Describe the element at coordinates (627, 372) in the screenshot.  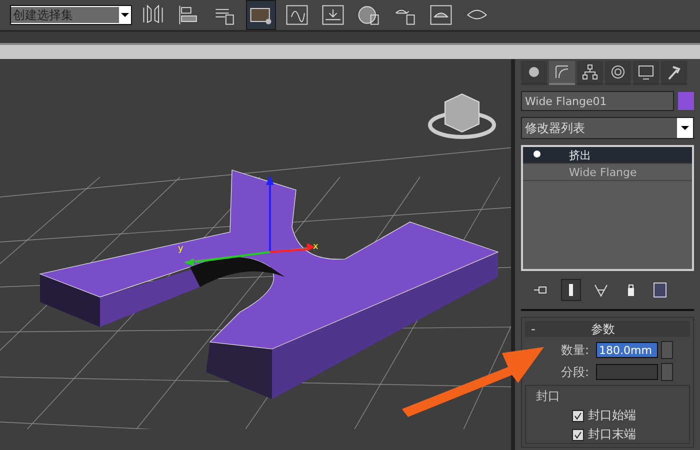
I see `number-field` at that location.